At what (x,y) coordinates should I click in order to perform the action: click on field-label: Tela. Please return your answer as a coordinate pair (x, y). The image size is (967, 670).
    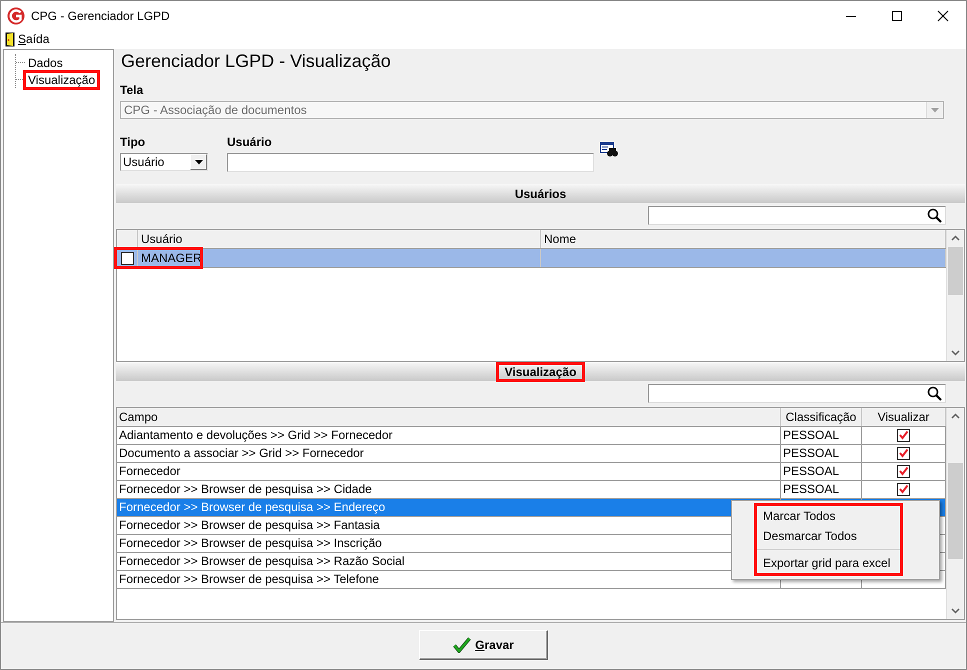
    Looking at the image, I should click on (132, 90).